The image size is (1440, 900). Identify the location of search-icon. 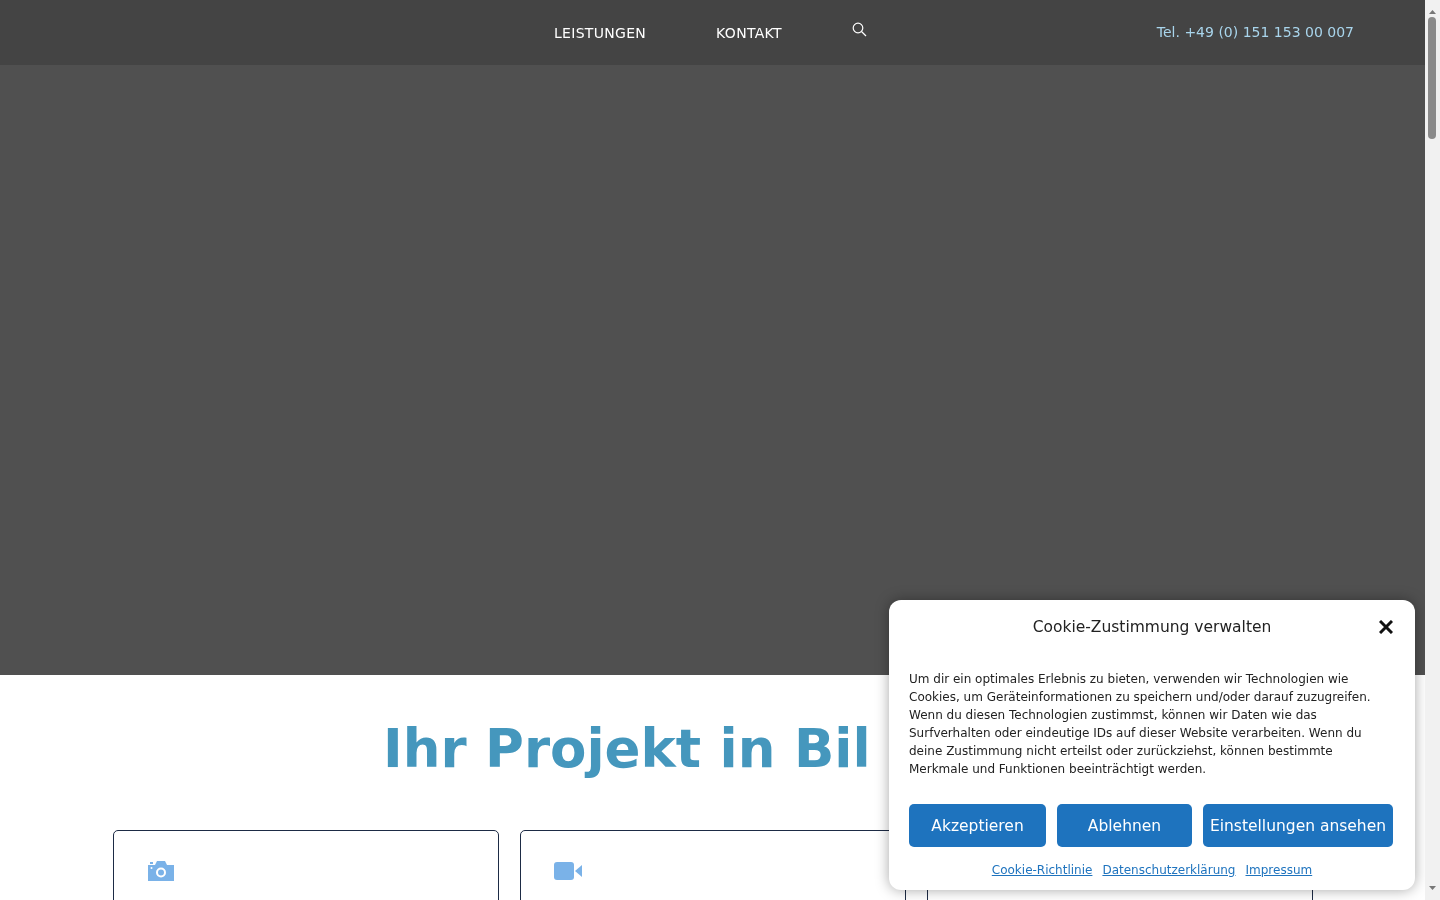
(859, 29).